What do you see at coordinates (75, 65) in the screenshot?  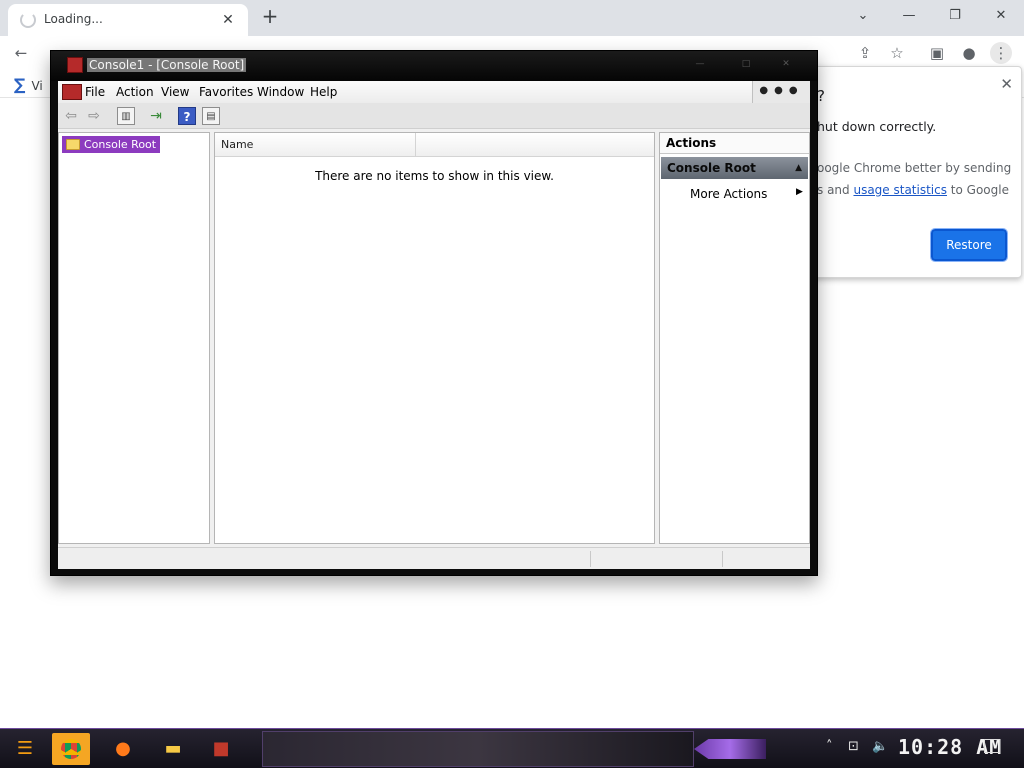 I see `mmc-icon` at bounding box center [75, 65].